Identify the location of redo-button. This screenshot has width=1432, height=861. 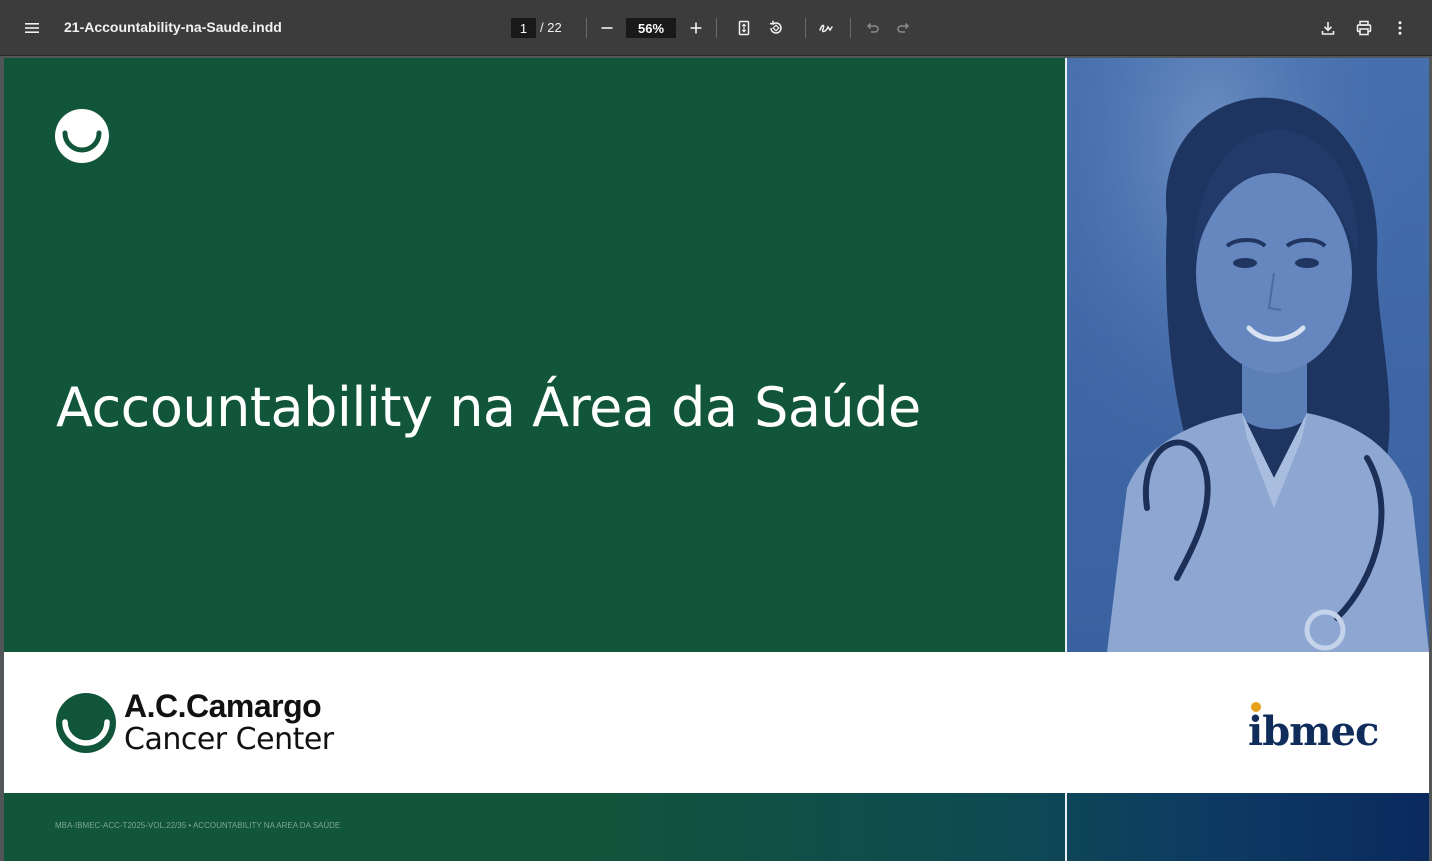
(904, 28).